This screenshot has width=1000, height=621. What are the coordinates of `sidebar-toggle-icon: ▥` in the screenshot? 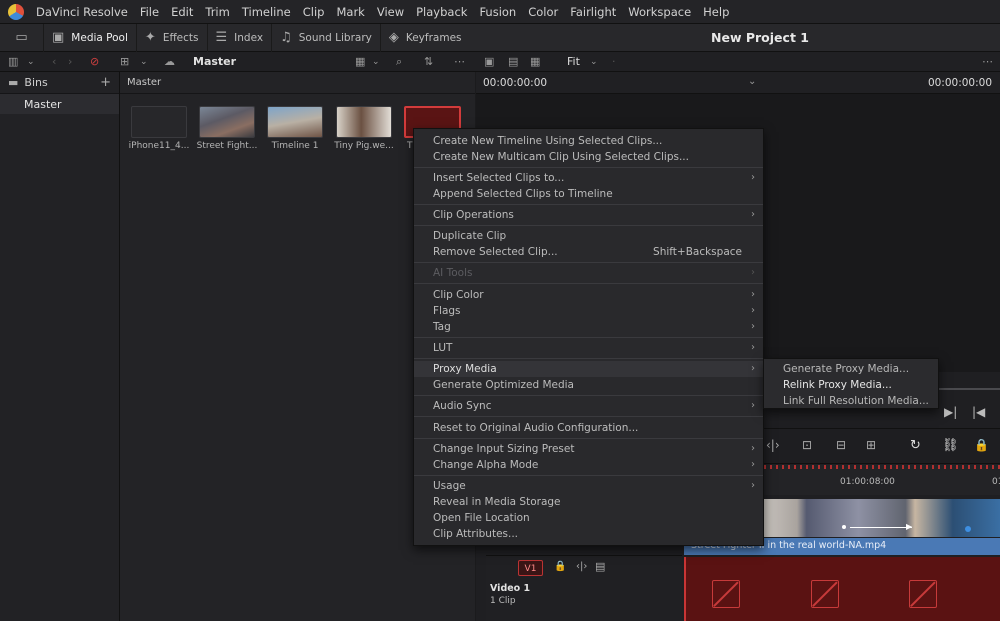 It's located at (13, 61).